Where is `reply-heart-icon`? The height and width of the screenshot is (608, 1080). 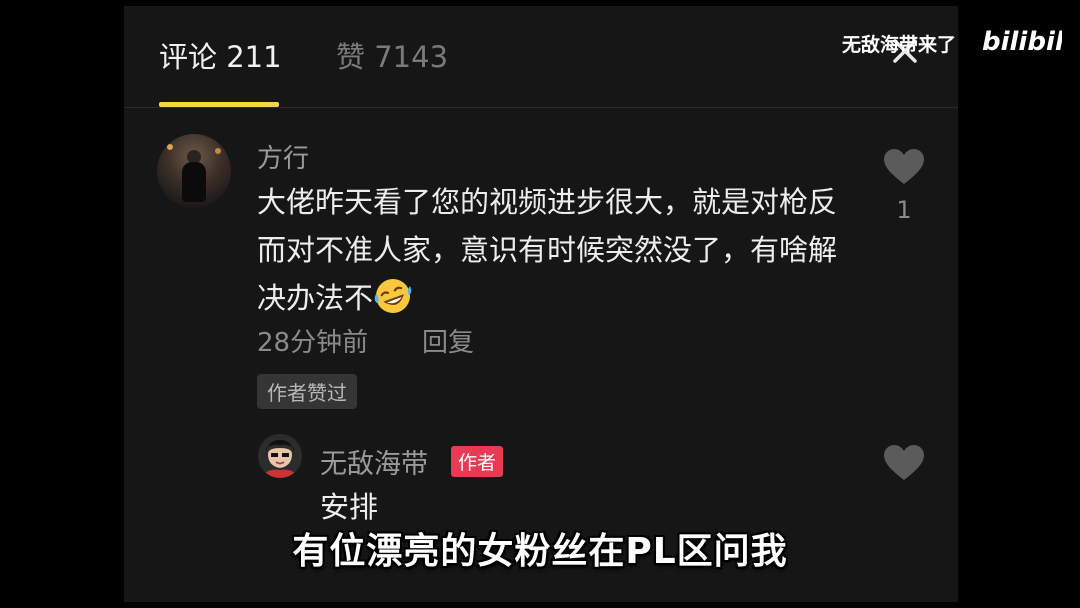 reply-heart-icon is located at coordinates (904, 463).